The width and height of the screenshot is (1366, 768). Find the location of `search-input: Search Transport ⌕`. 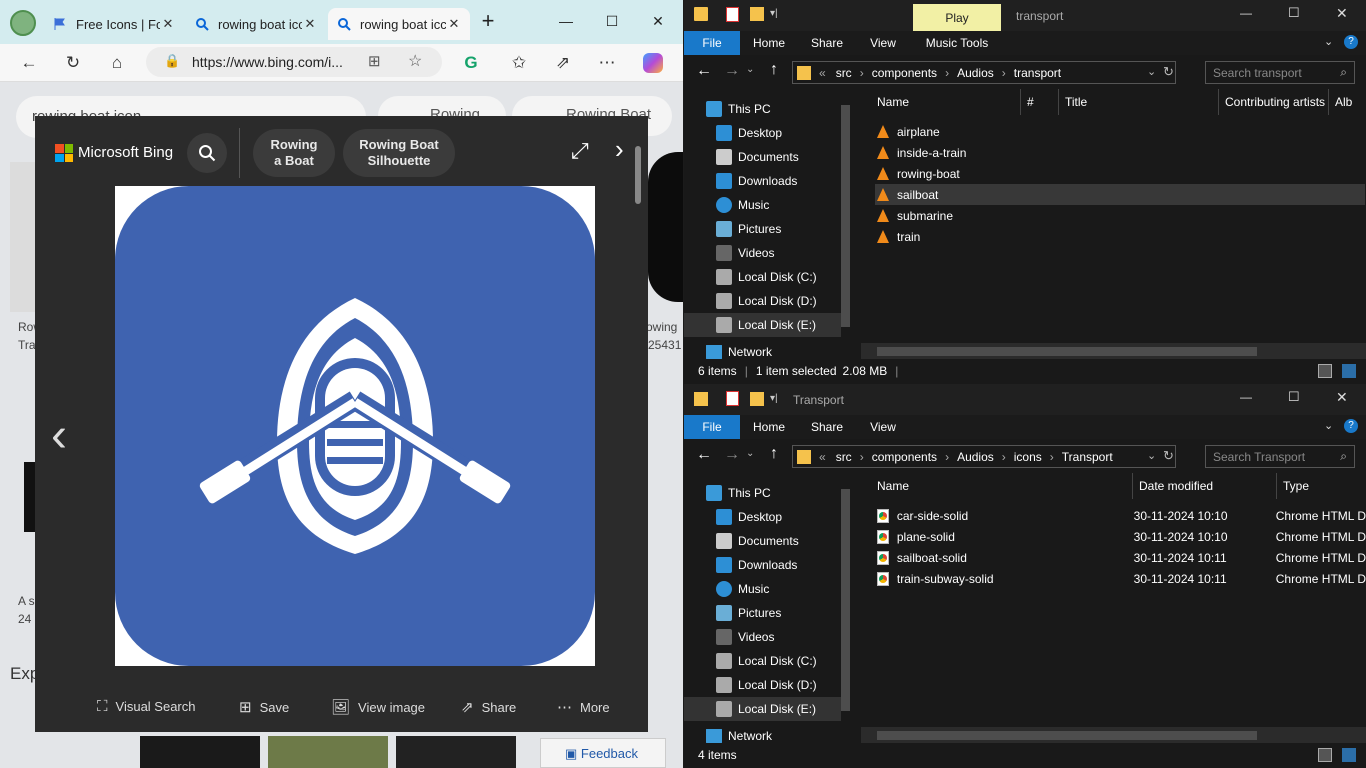

search-input: Search Transport ⌕ is located at coordinates (1280, 456).